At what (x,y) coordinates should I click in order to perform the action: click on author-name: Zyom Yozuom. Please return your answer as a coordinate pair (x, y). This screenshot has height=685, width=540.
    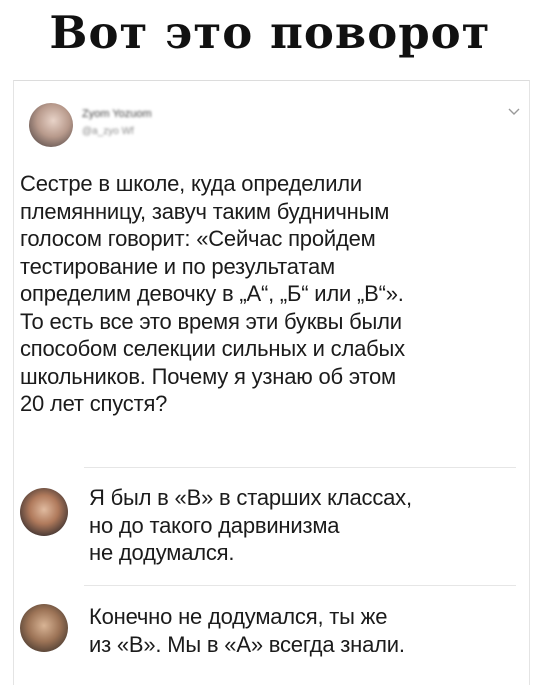
    Looking at the image, I should click on (117, 114).